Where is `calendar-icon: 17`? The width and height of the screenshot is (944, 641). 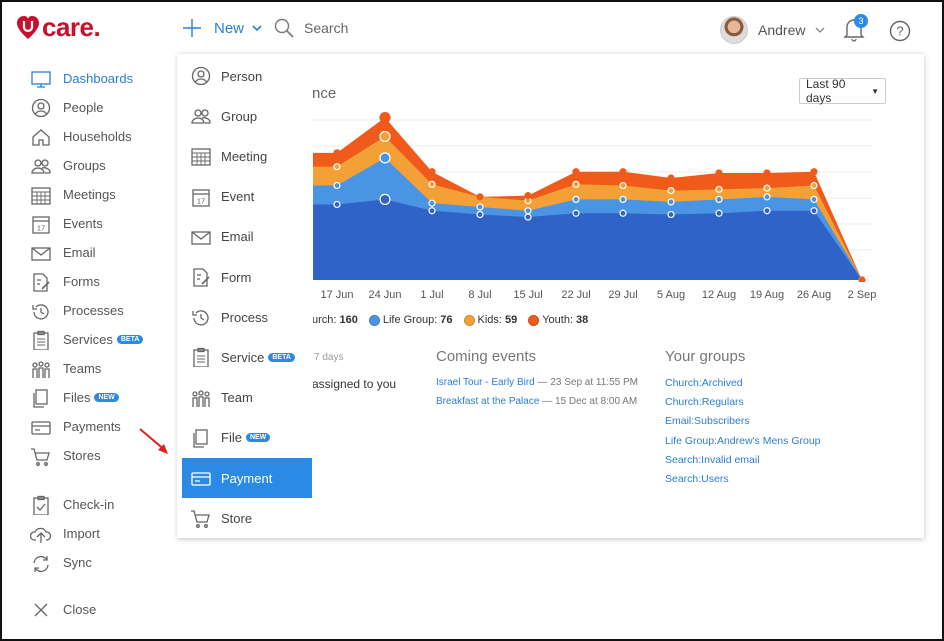 calendar-icon: 17 is located at coordinates (201, 197).